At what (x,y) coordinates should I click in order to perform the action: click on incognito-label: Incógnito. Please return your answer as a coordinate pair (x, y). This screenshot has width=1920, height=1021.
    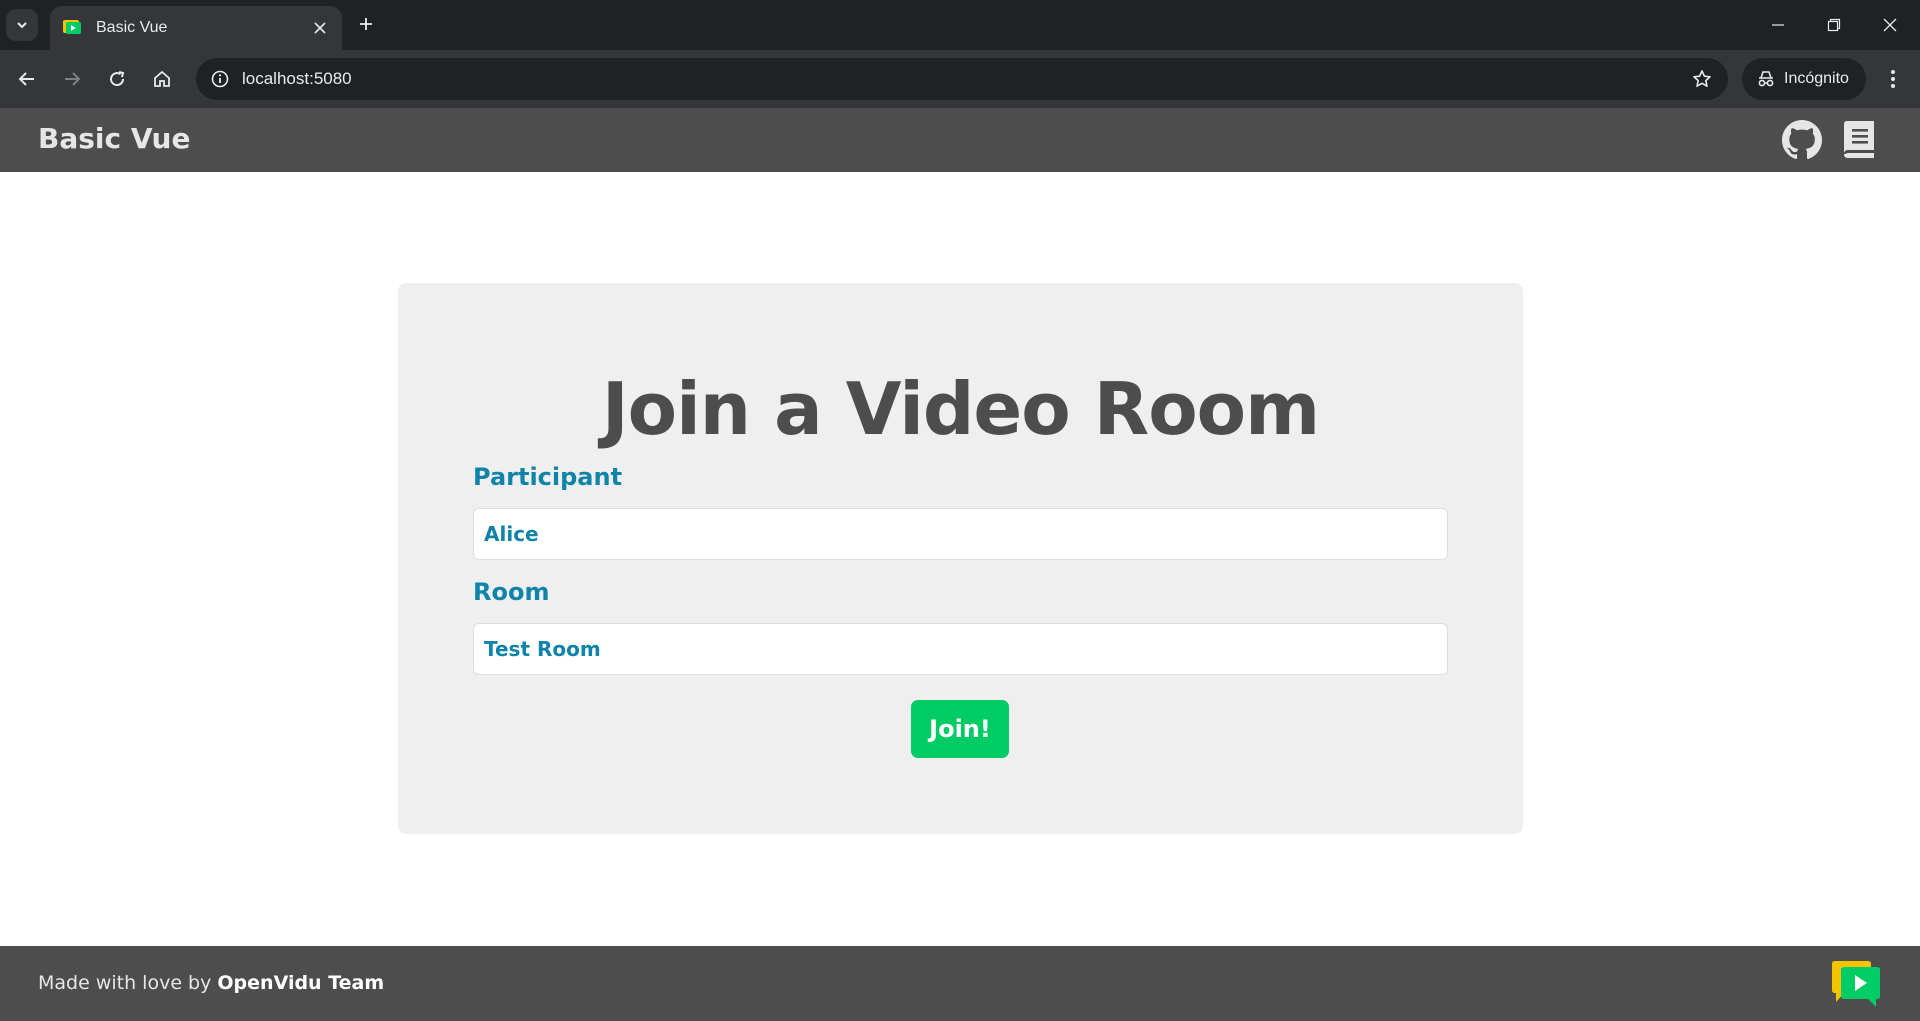
    Looking at the image, I should click on (1816, 78).